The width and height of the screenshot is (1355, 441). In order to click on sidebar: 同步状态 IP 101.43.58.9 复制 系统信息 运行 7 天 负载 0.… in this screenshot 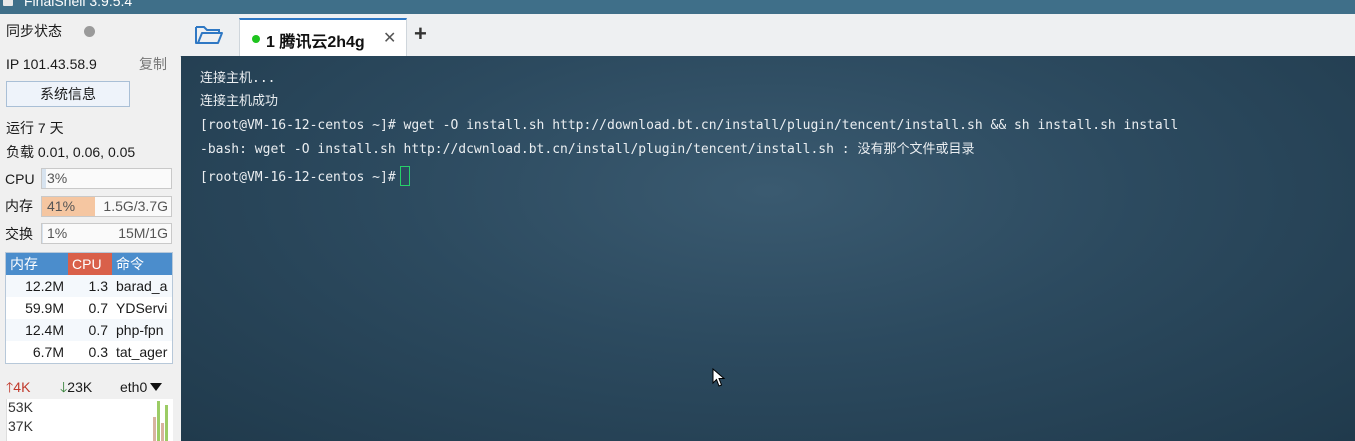, I will do `click(90, 227)`.